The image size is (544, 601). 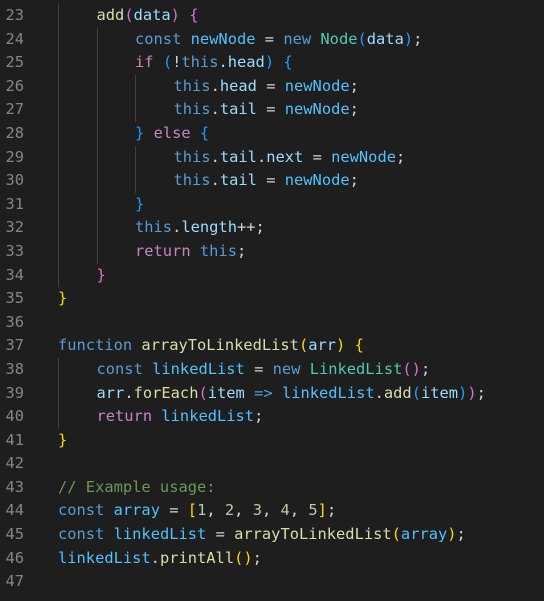 What do you see at coordinates (137, 488) in the screenshot?
I see `code-text: // Example usage:` at bounding box center [137, 488].